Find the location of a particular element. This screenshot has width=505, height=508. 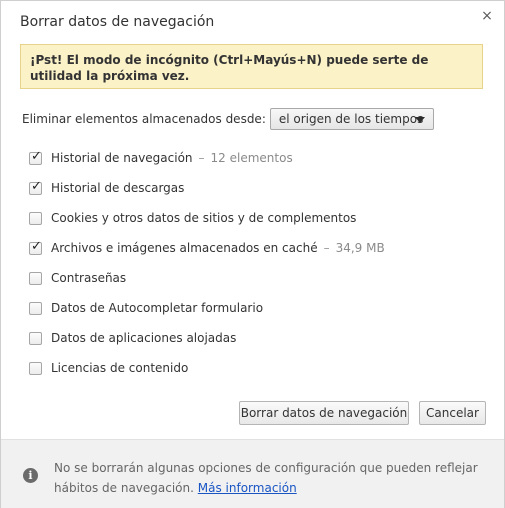

option-detail: 34,9 MB is located at coordinates (360, 248).